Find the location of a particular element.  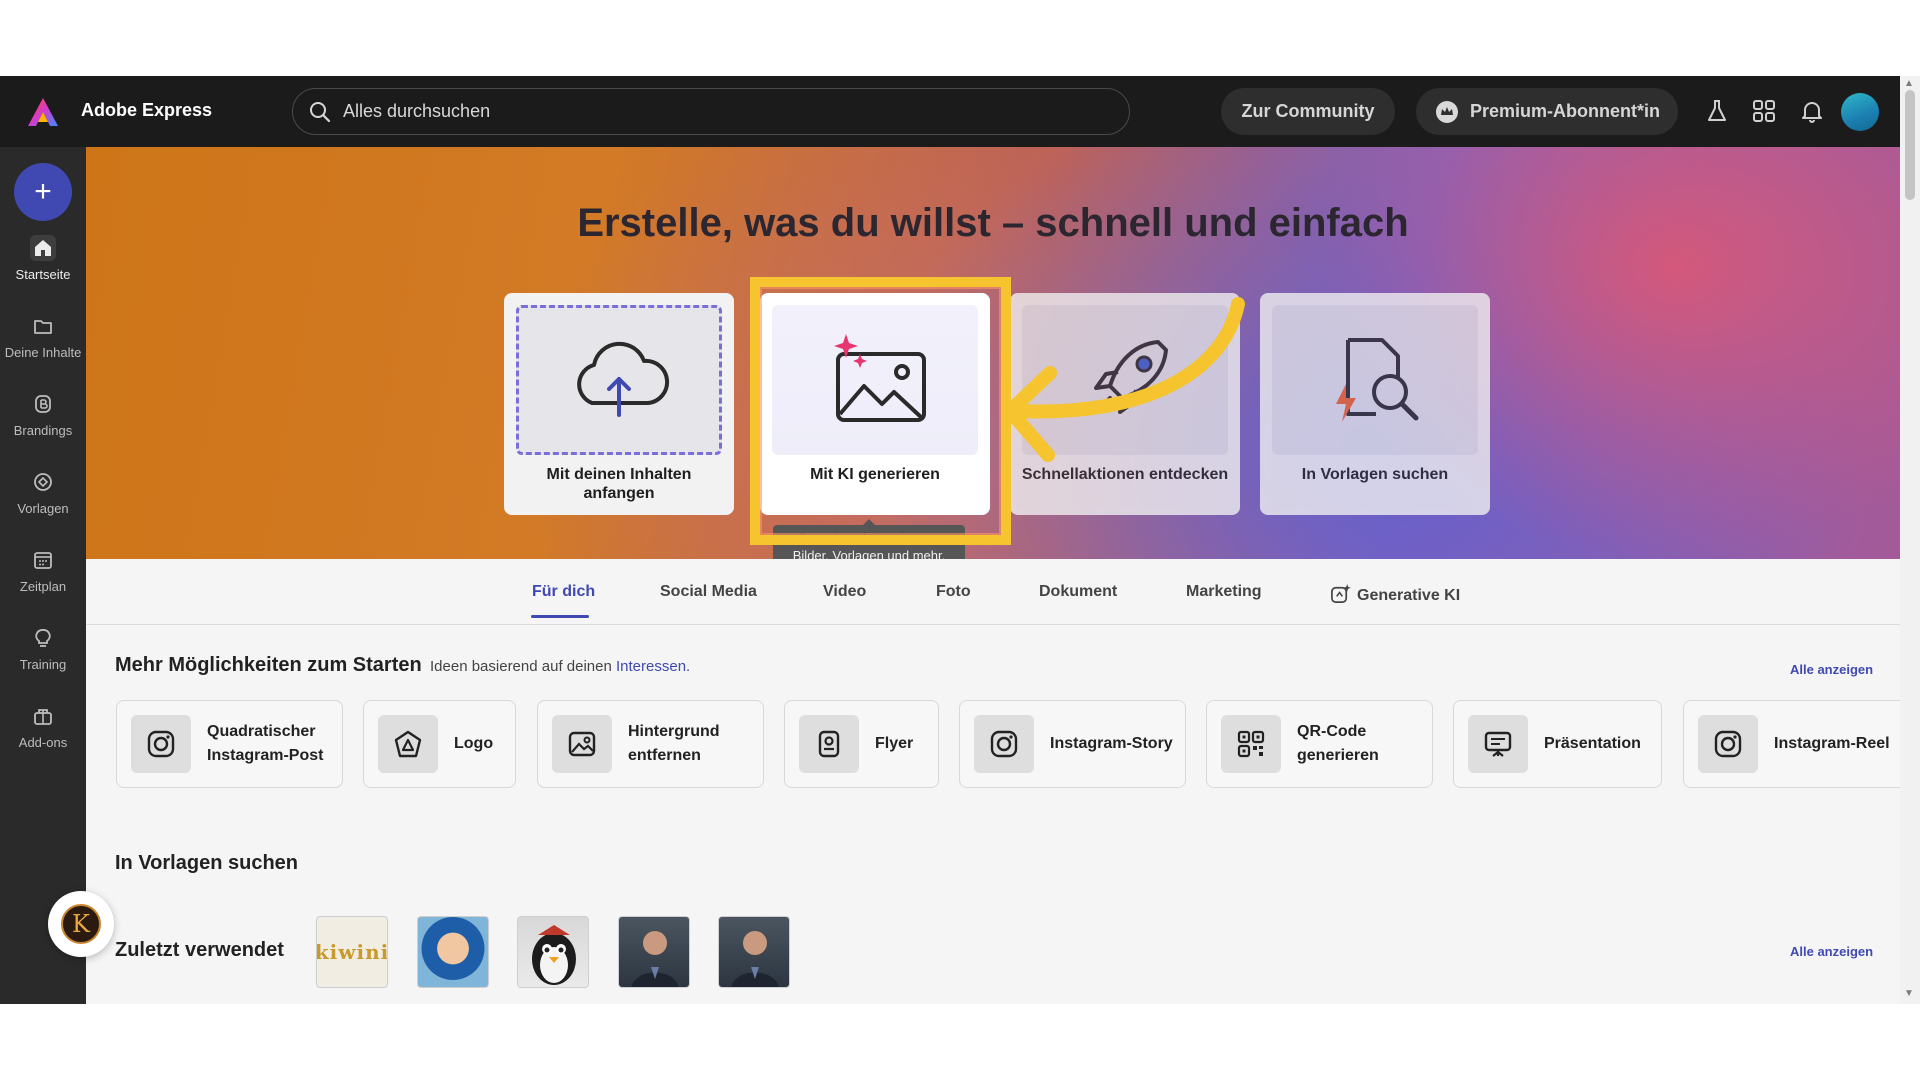

community-label: Zur Community is located at coordinates (1308, 111).